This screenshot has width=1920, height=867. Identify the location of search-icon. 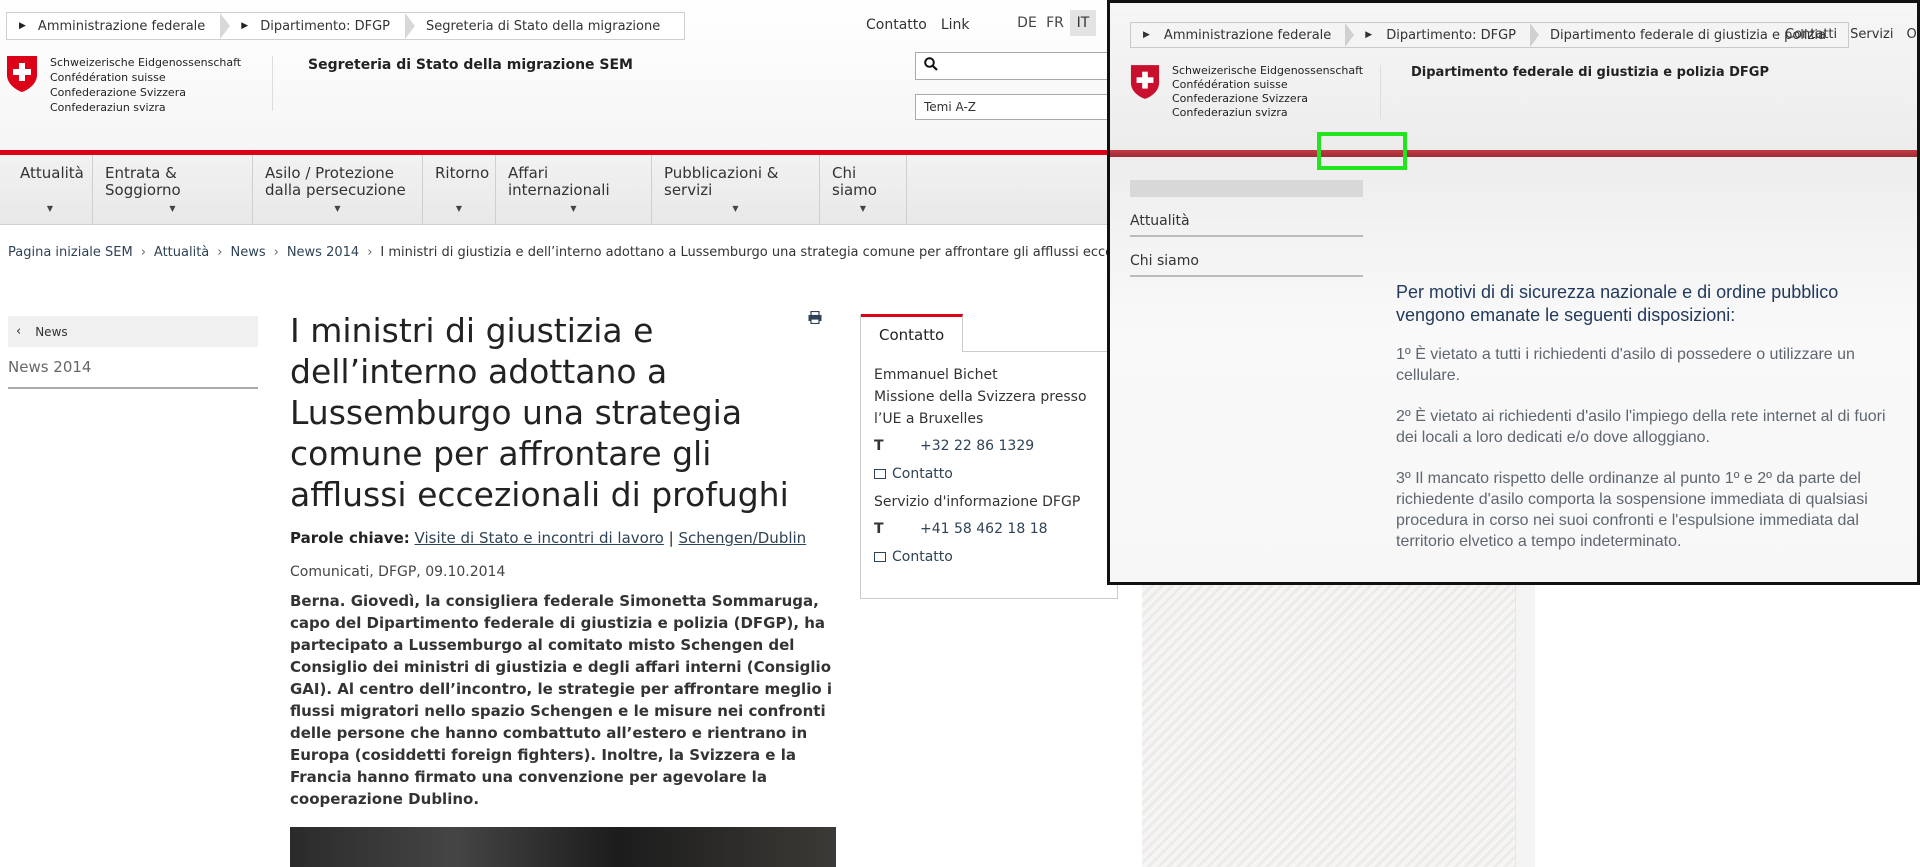
(931, 66).